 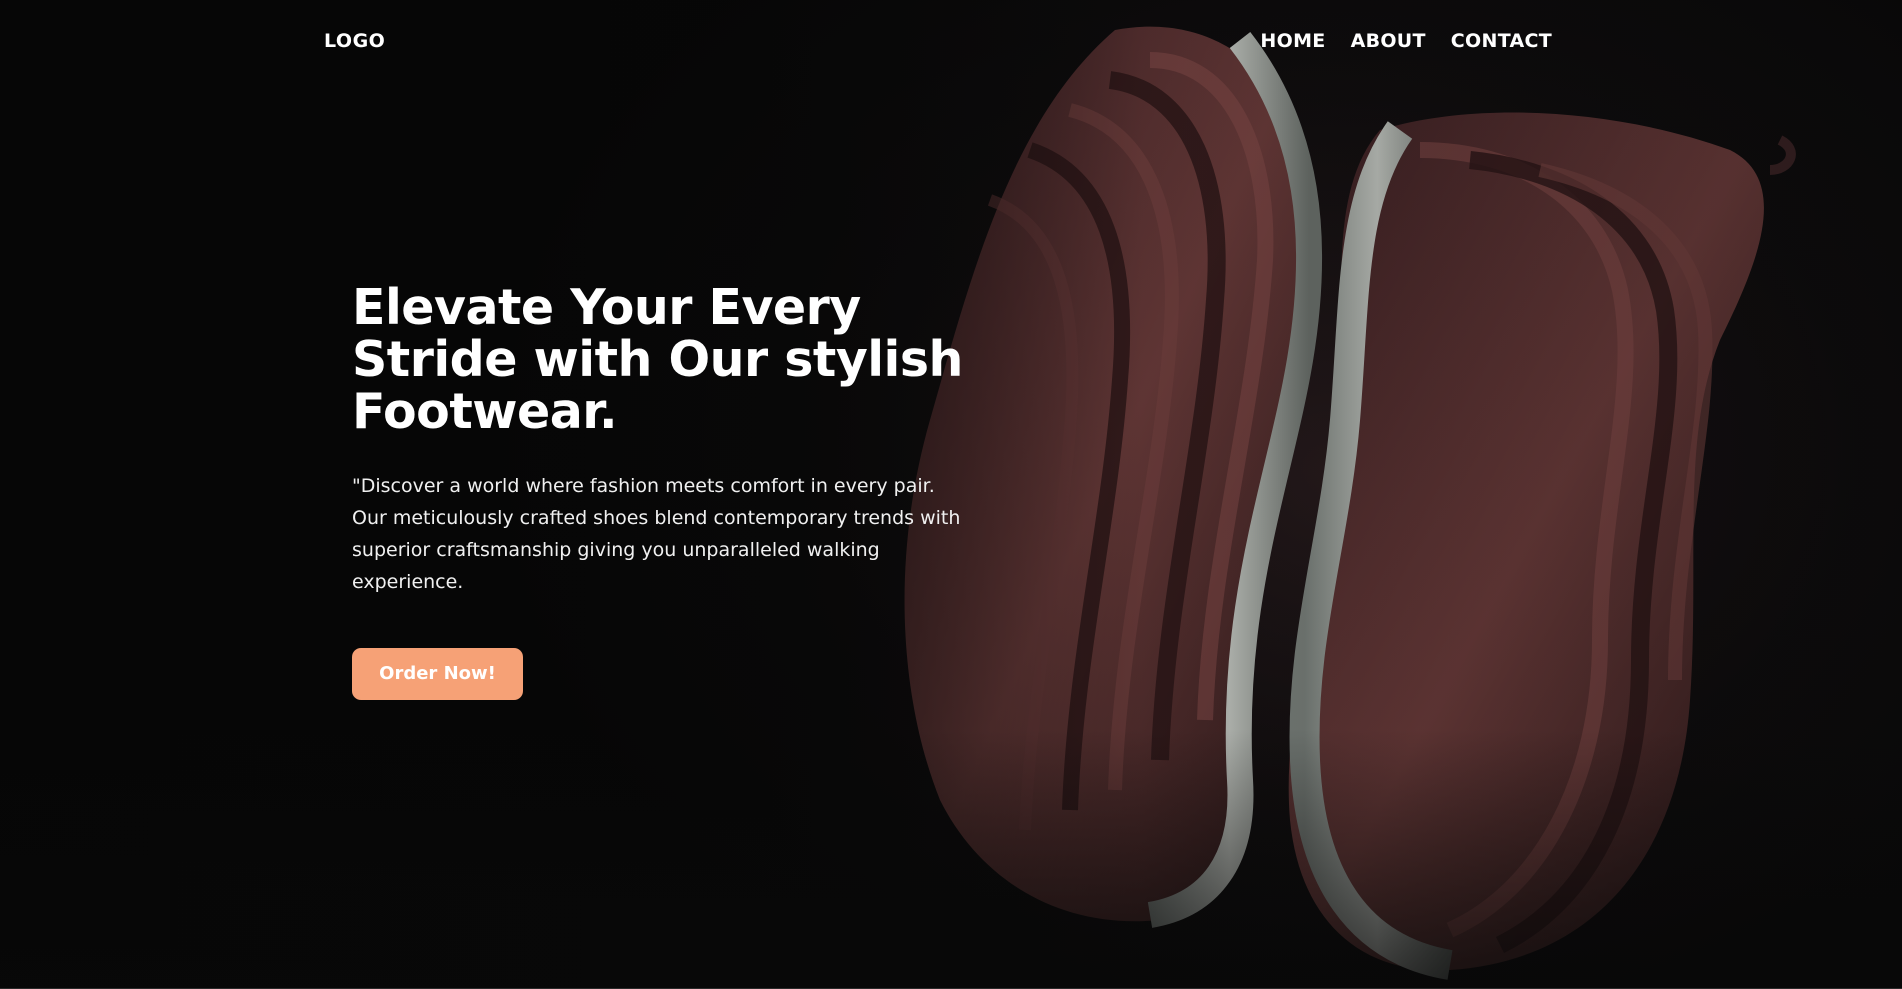 What do you see at coordinates (1292, 41) in the screenshot?
I see `nav-link-home: HOME` at bounding box center [1292, 41].